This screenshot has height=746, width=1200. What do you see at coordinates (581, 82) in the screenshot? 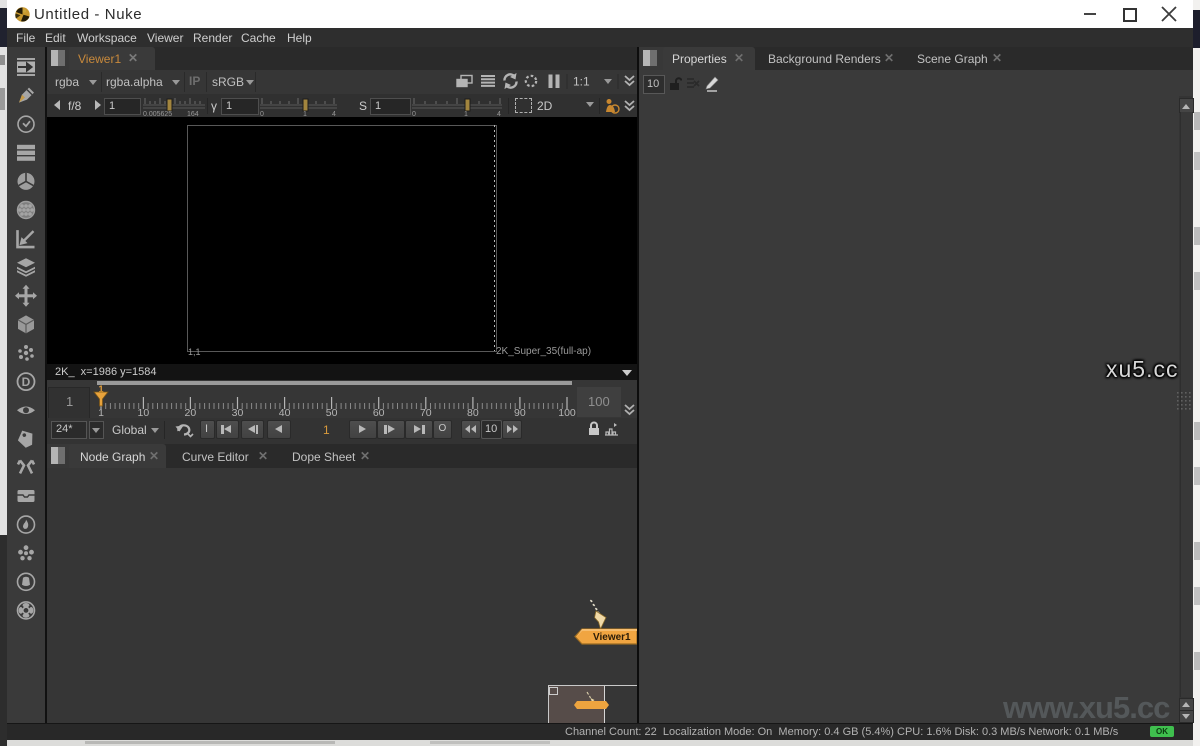
I see `svg-text: 1:1` at bounding box center [581, 82].